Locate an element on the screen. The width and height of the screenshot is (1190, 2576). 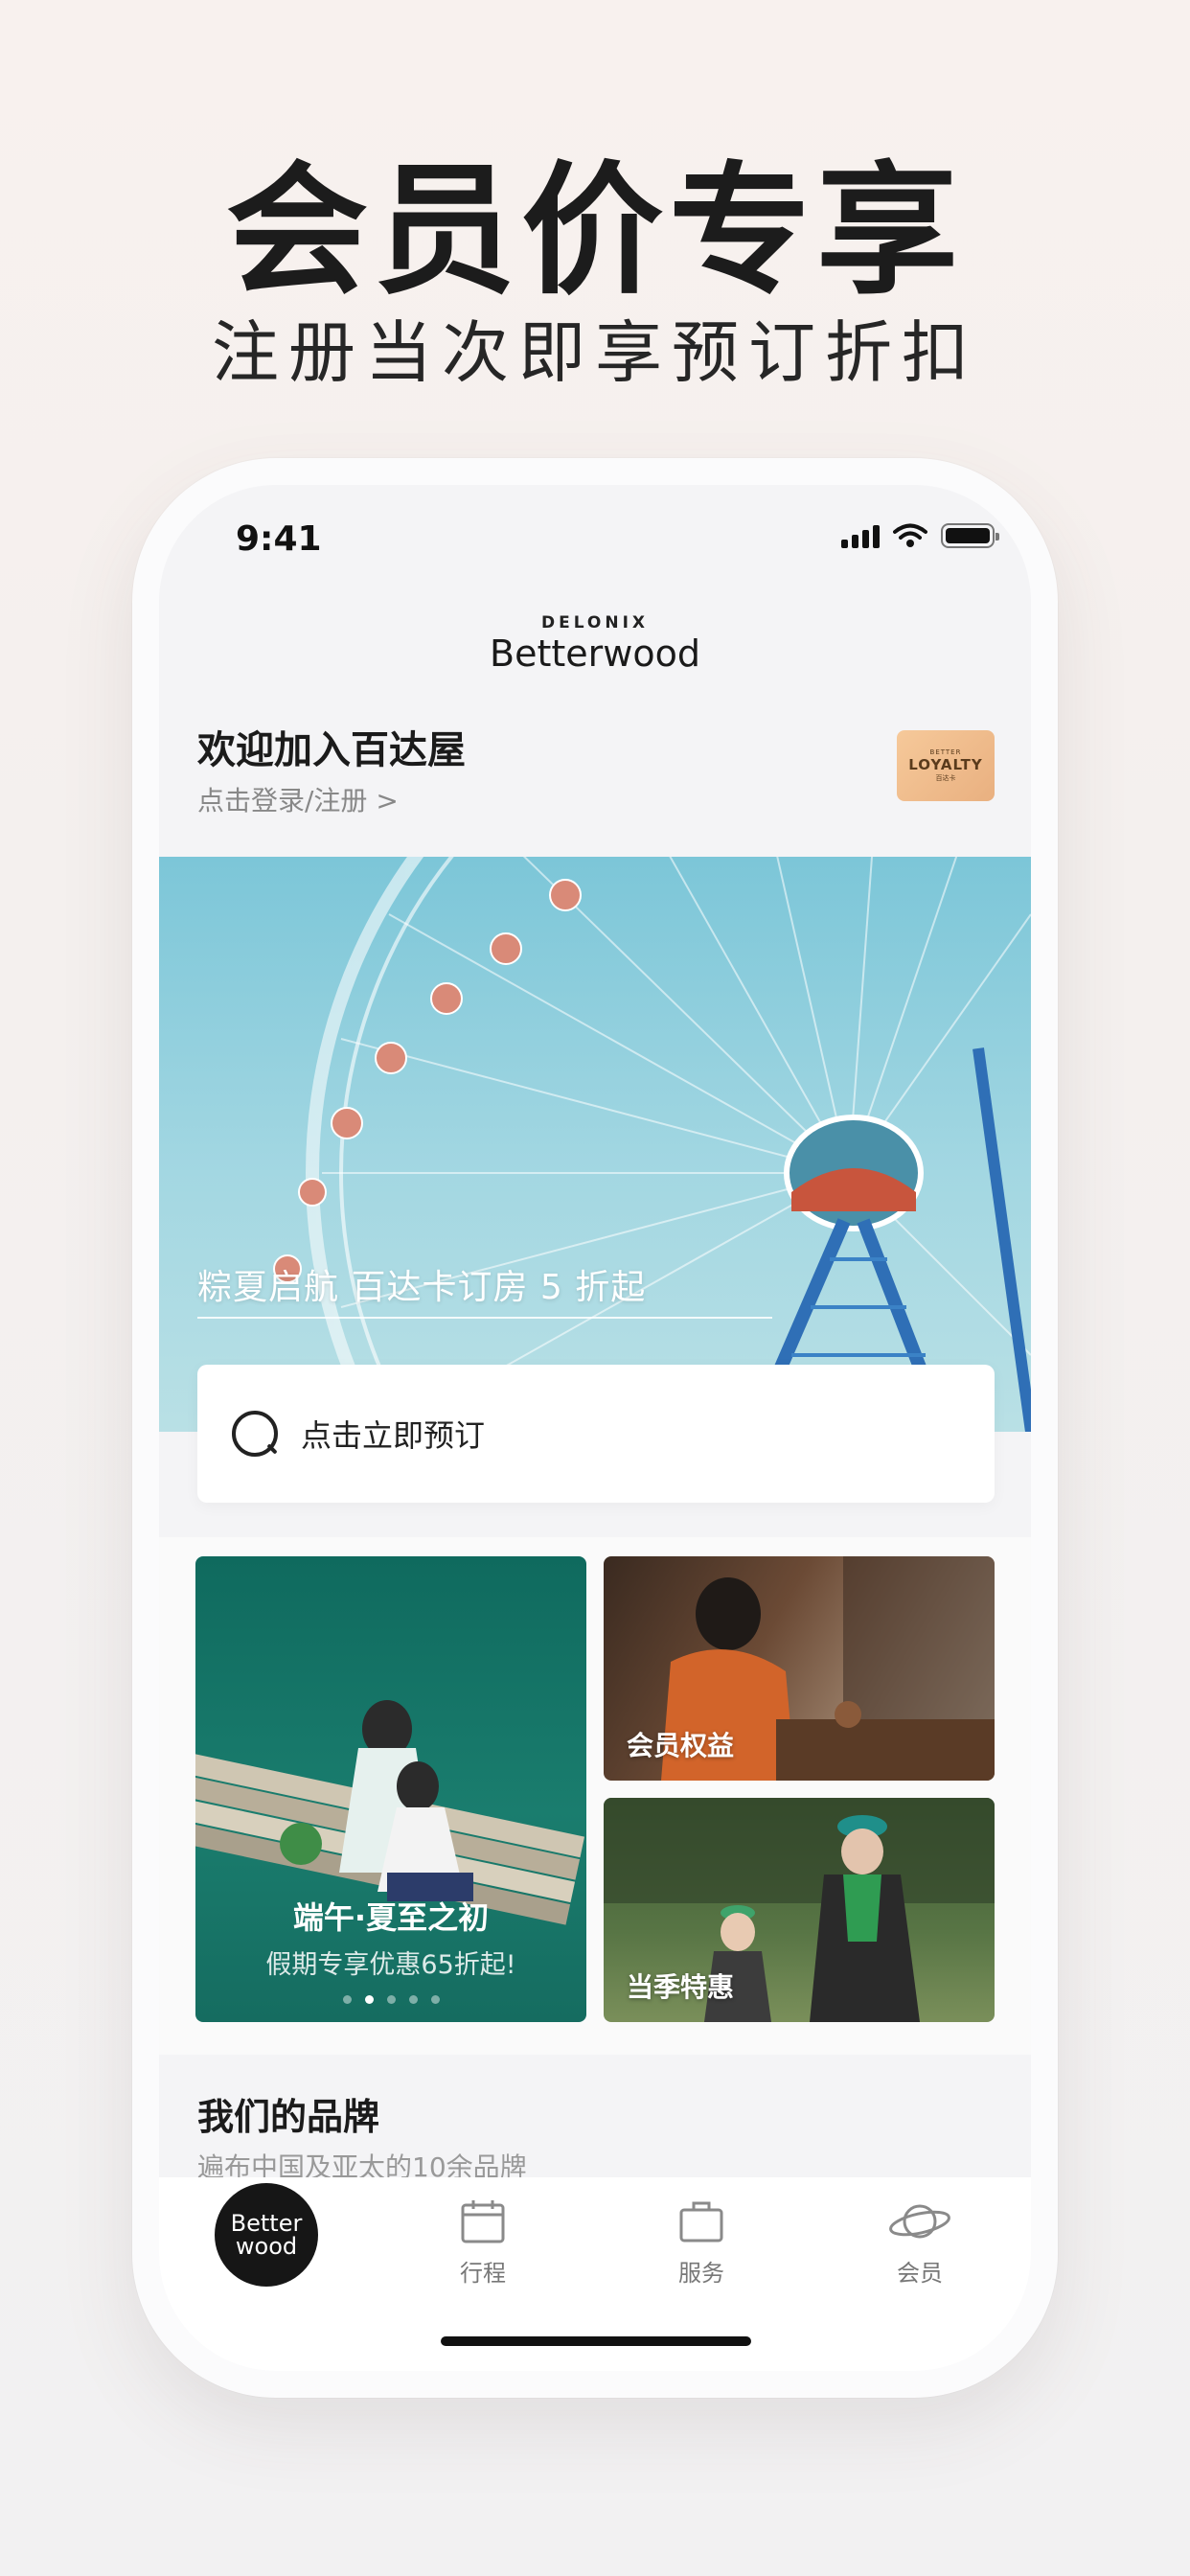
search-bar: 点击立即预订 is located at coordinates (596, 1434).